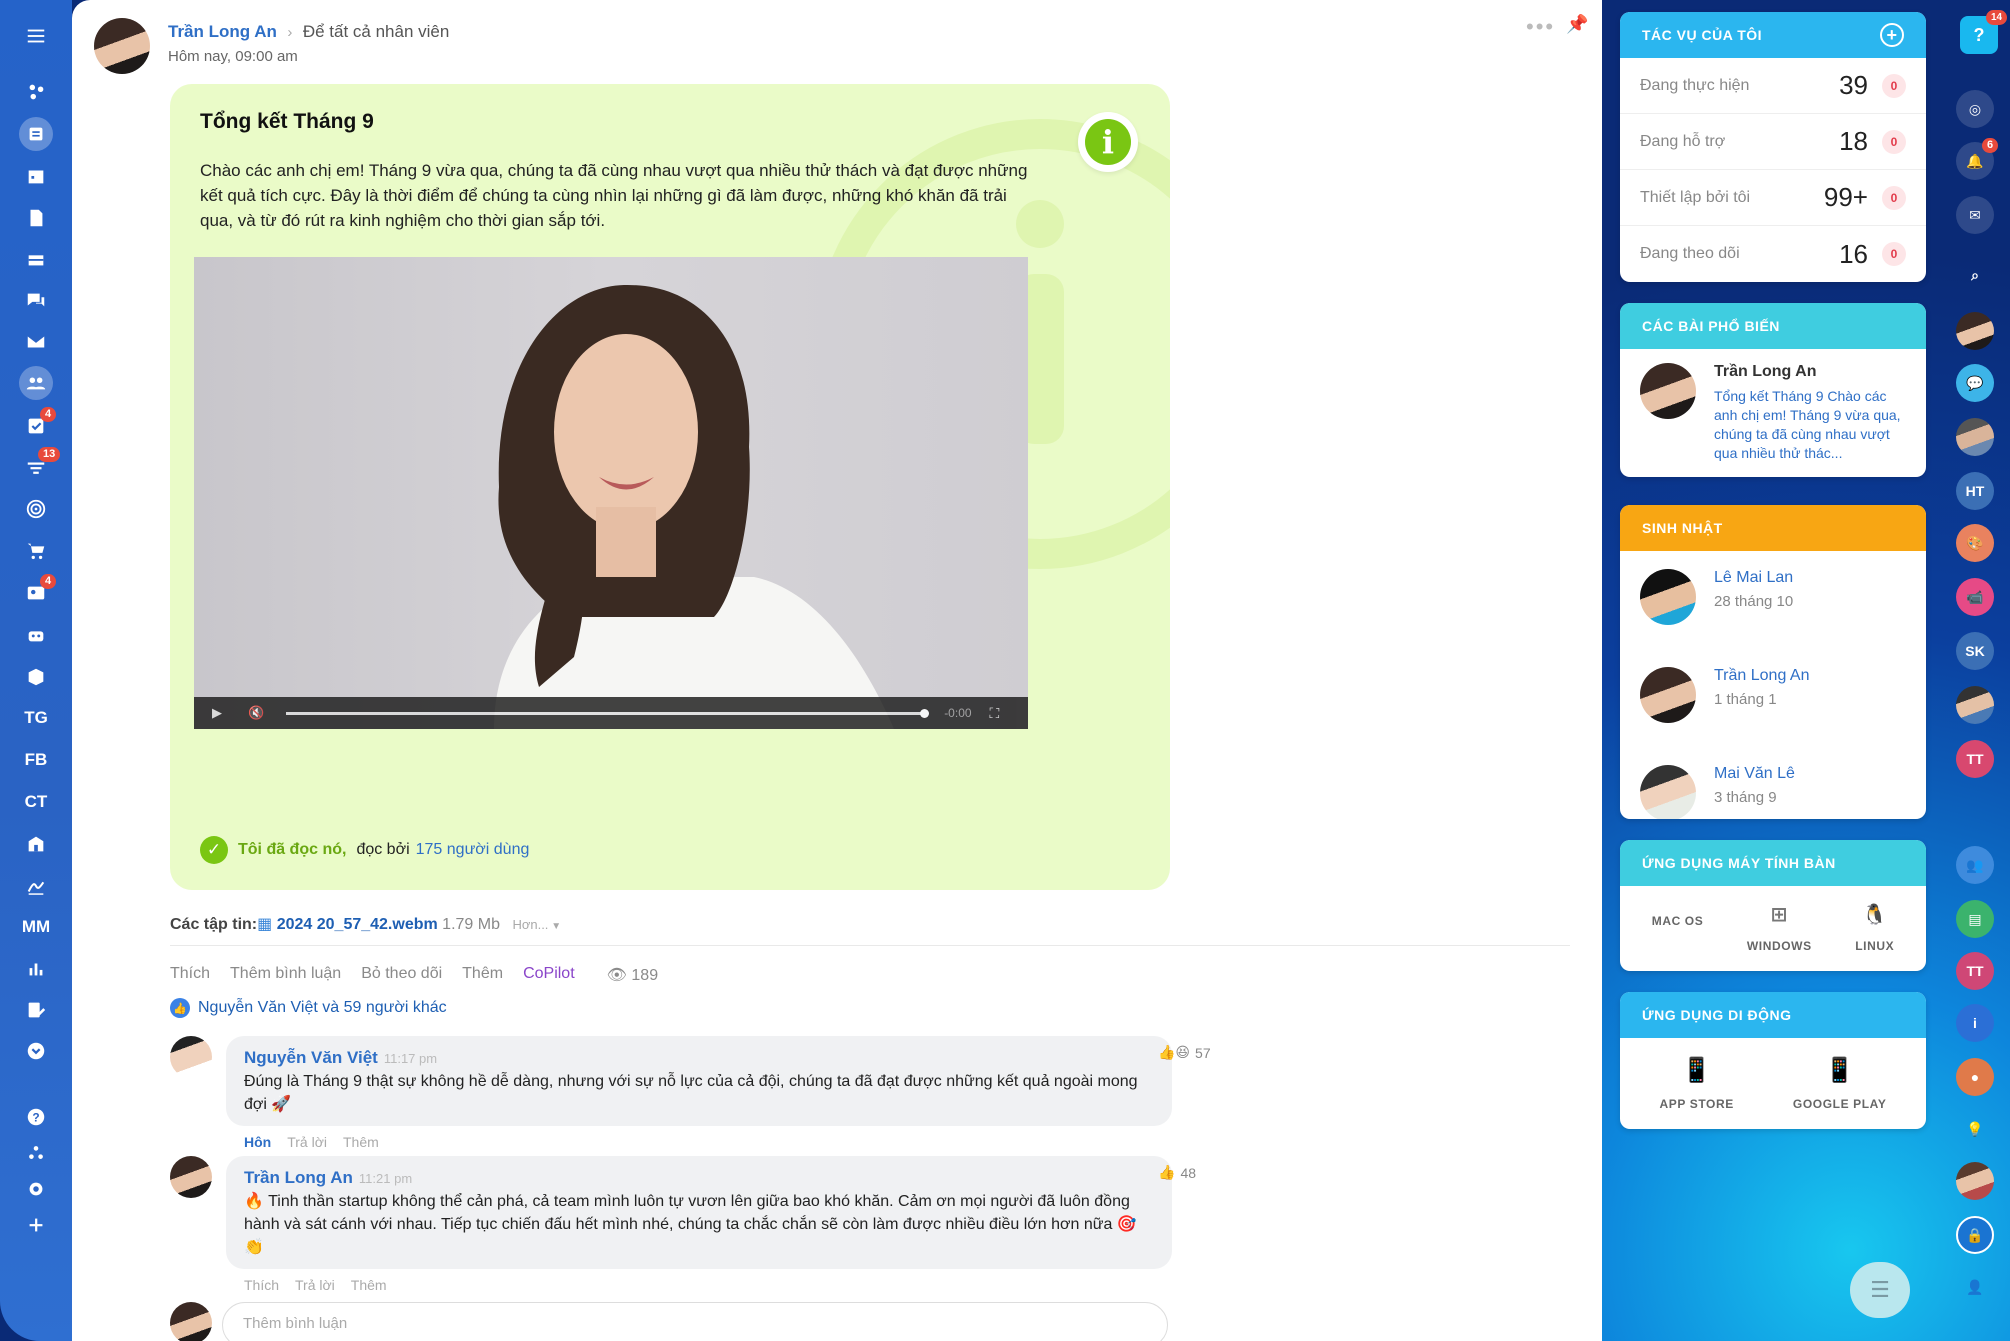 Image resolution: width=2010 pixels, height=1341 pixels. Describe the element at coordinates (1977, 159) in the screenshot. I see `bell-icon: 🔔 6` at that location.